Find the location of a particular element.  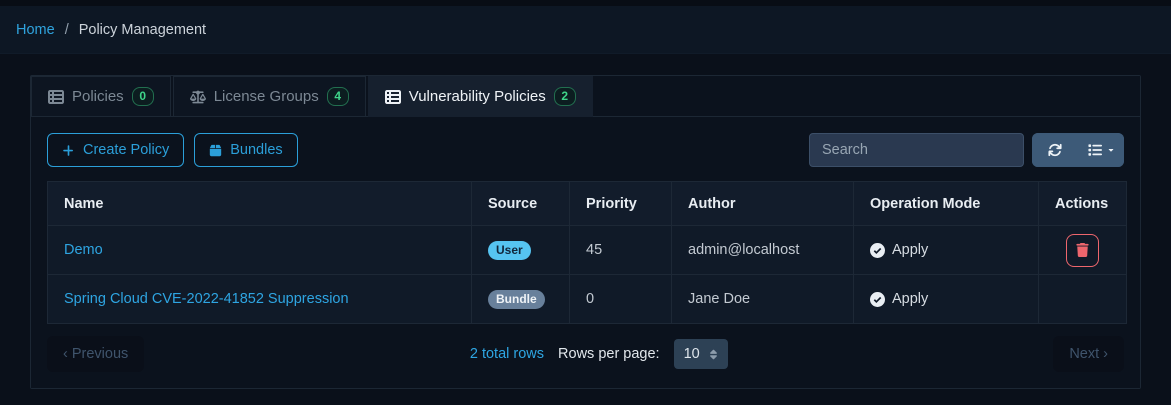

policy-name-link: Spring Cloud CVE-2022-41852 Suppression is located at coordinates (206, 299).